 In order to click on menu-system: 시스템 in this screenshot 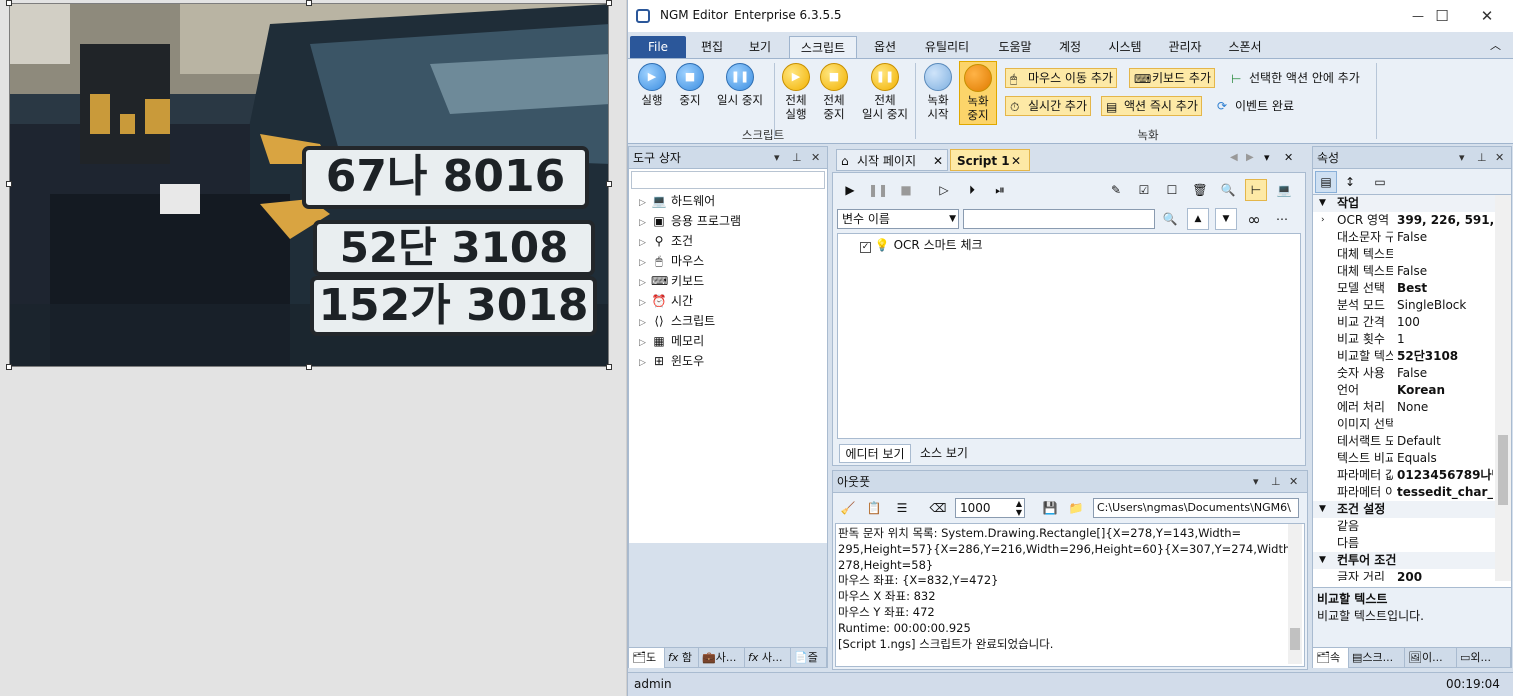, I will do `click(1125, 47)`.